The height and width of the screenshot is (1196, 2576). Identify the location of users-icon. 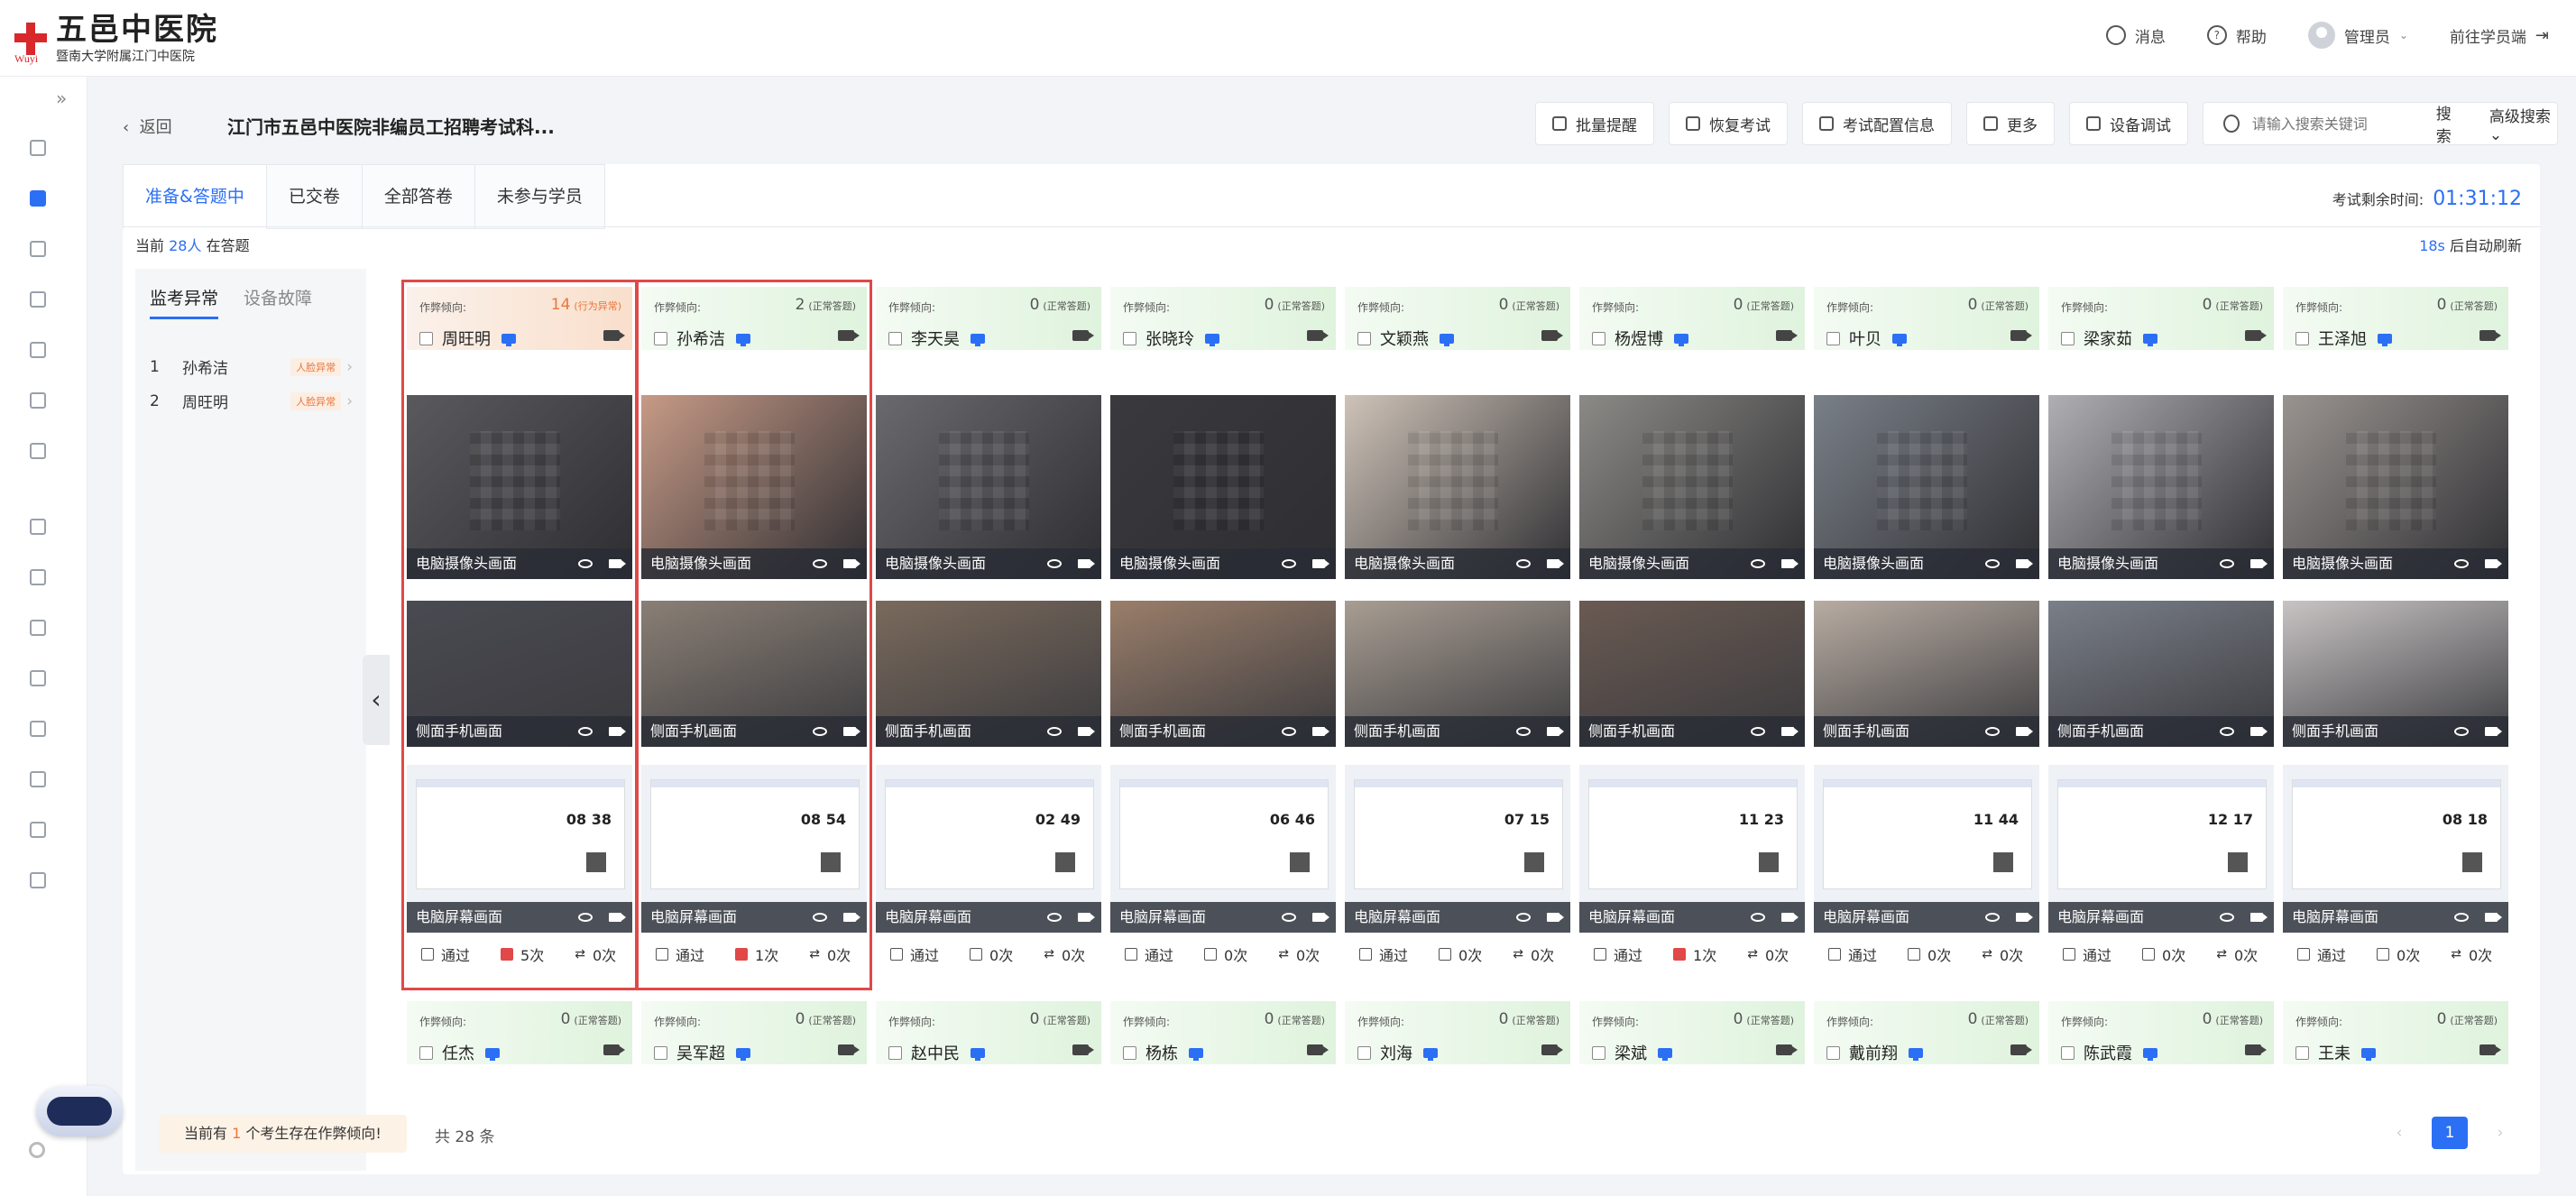
(38, 729).